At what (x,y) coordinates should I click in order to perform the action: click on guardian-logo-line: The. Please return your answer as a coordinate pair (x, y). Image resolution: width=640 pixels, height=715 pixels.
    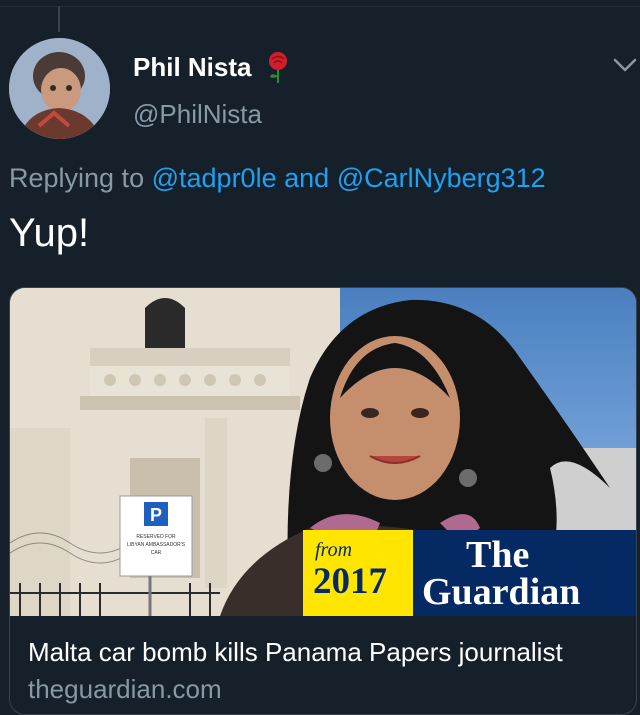
    Looking at the image, I should click on (497, 555).